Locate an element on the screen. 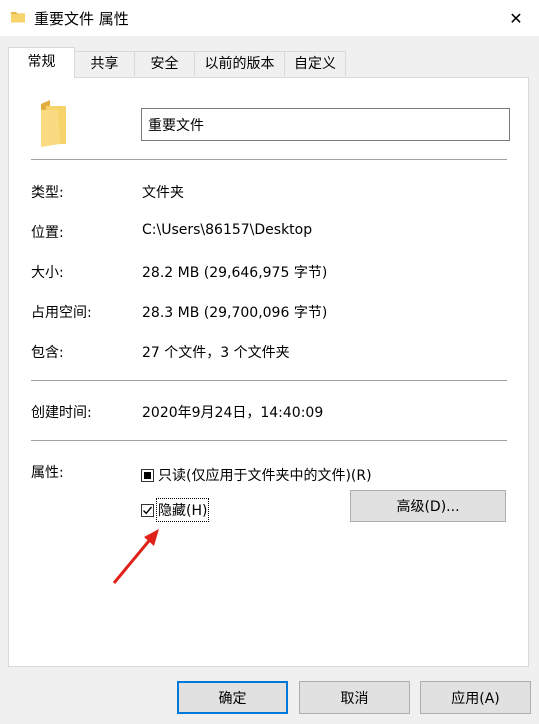 The image size is (539, 724). close-icon: ✕ is located at coordinates (516, 18).